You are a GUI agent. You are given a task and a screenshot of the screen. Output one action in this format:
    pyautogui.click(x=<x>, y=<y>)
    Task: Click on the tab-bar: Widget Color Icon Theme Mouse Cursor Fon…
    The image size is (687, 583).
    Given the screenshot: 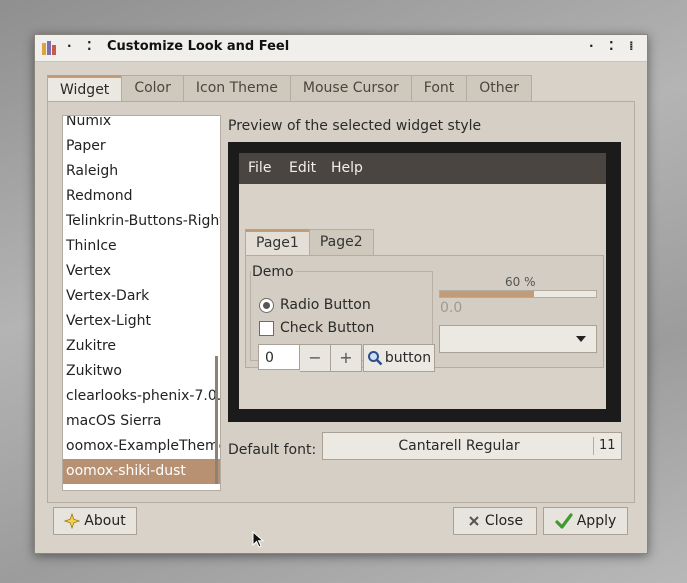 What is the action you would take?
    pyautogui.click(x=290, y=88)
    